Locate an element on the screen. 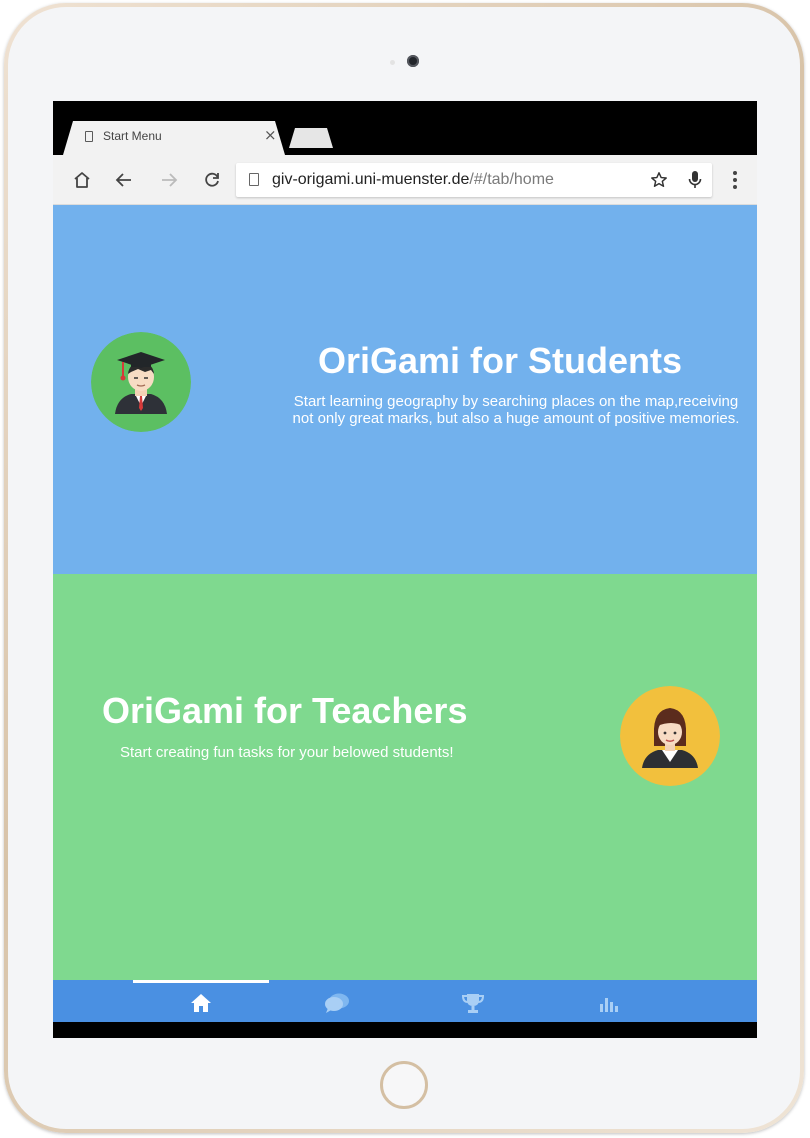 This screenshot has height=1138, width=810. reload-icon is located at coordinates (212, 179).